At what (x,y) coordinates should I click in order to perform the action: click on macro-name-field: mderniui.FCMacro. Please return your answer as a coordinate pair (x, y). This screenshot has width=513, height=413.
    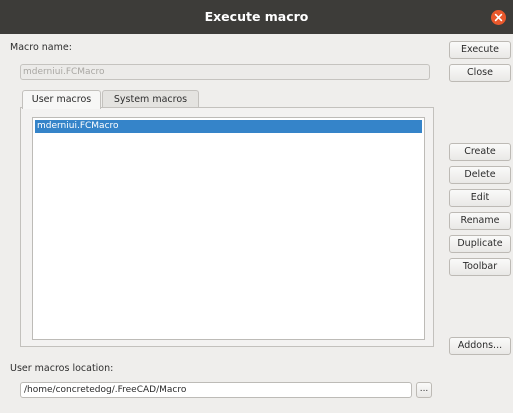
    Looking at the image, I should click on (225, 72).